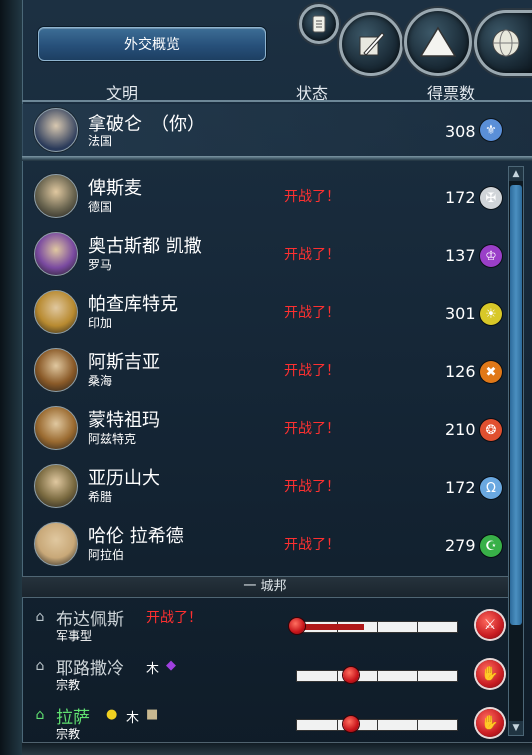  I want to click on sun-icon: ☀, so click(491, 314).